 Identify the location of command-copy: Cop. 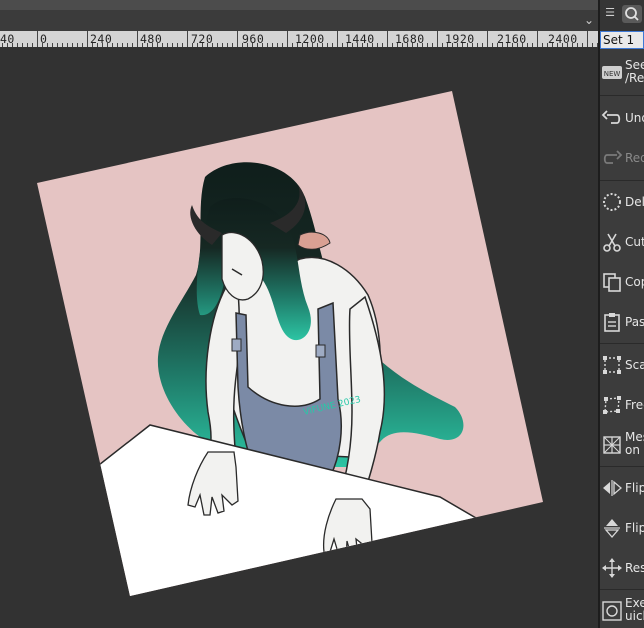
(622, 282).